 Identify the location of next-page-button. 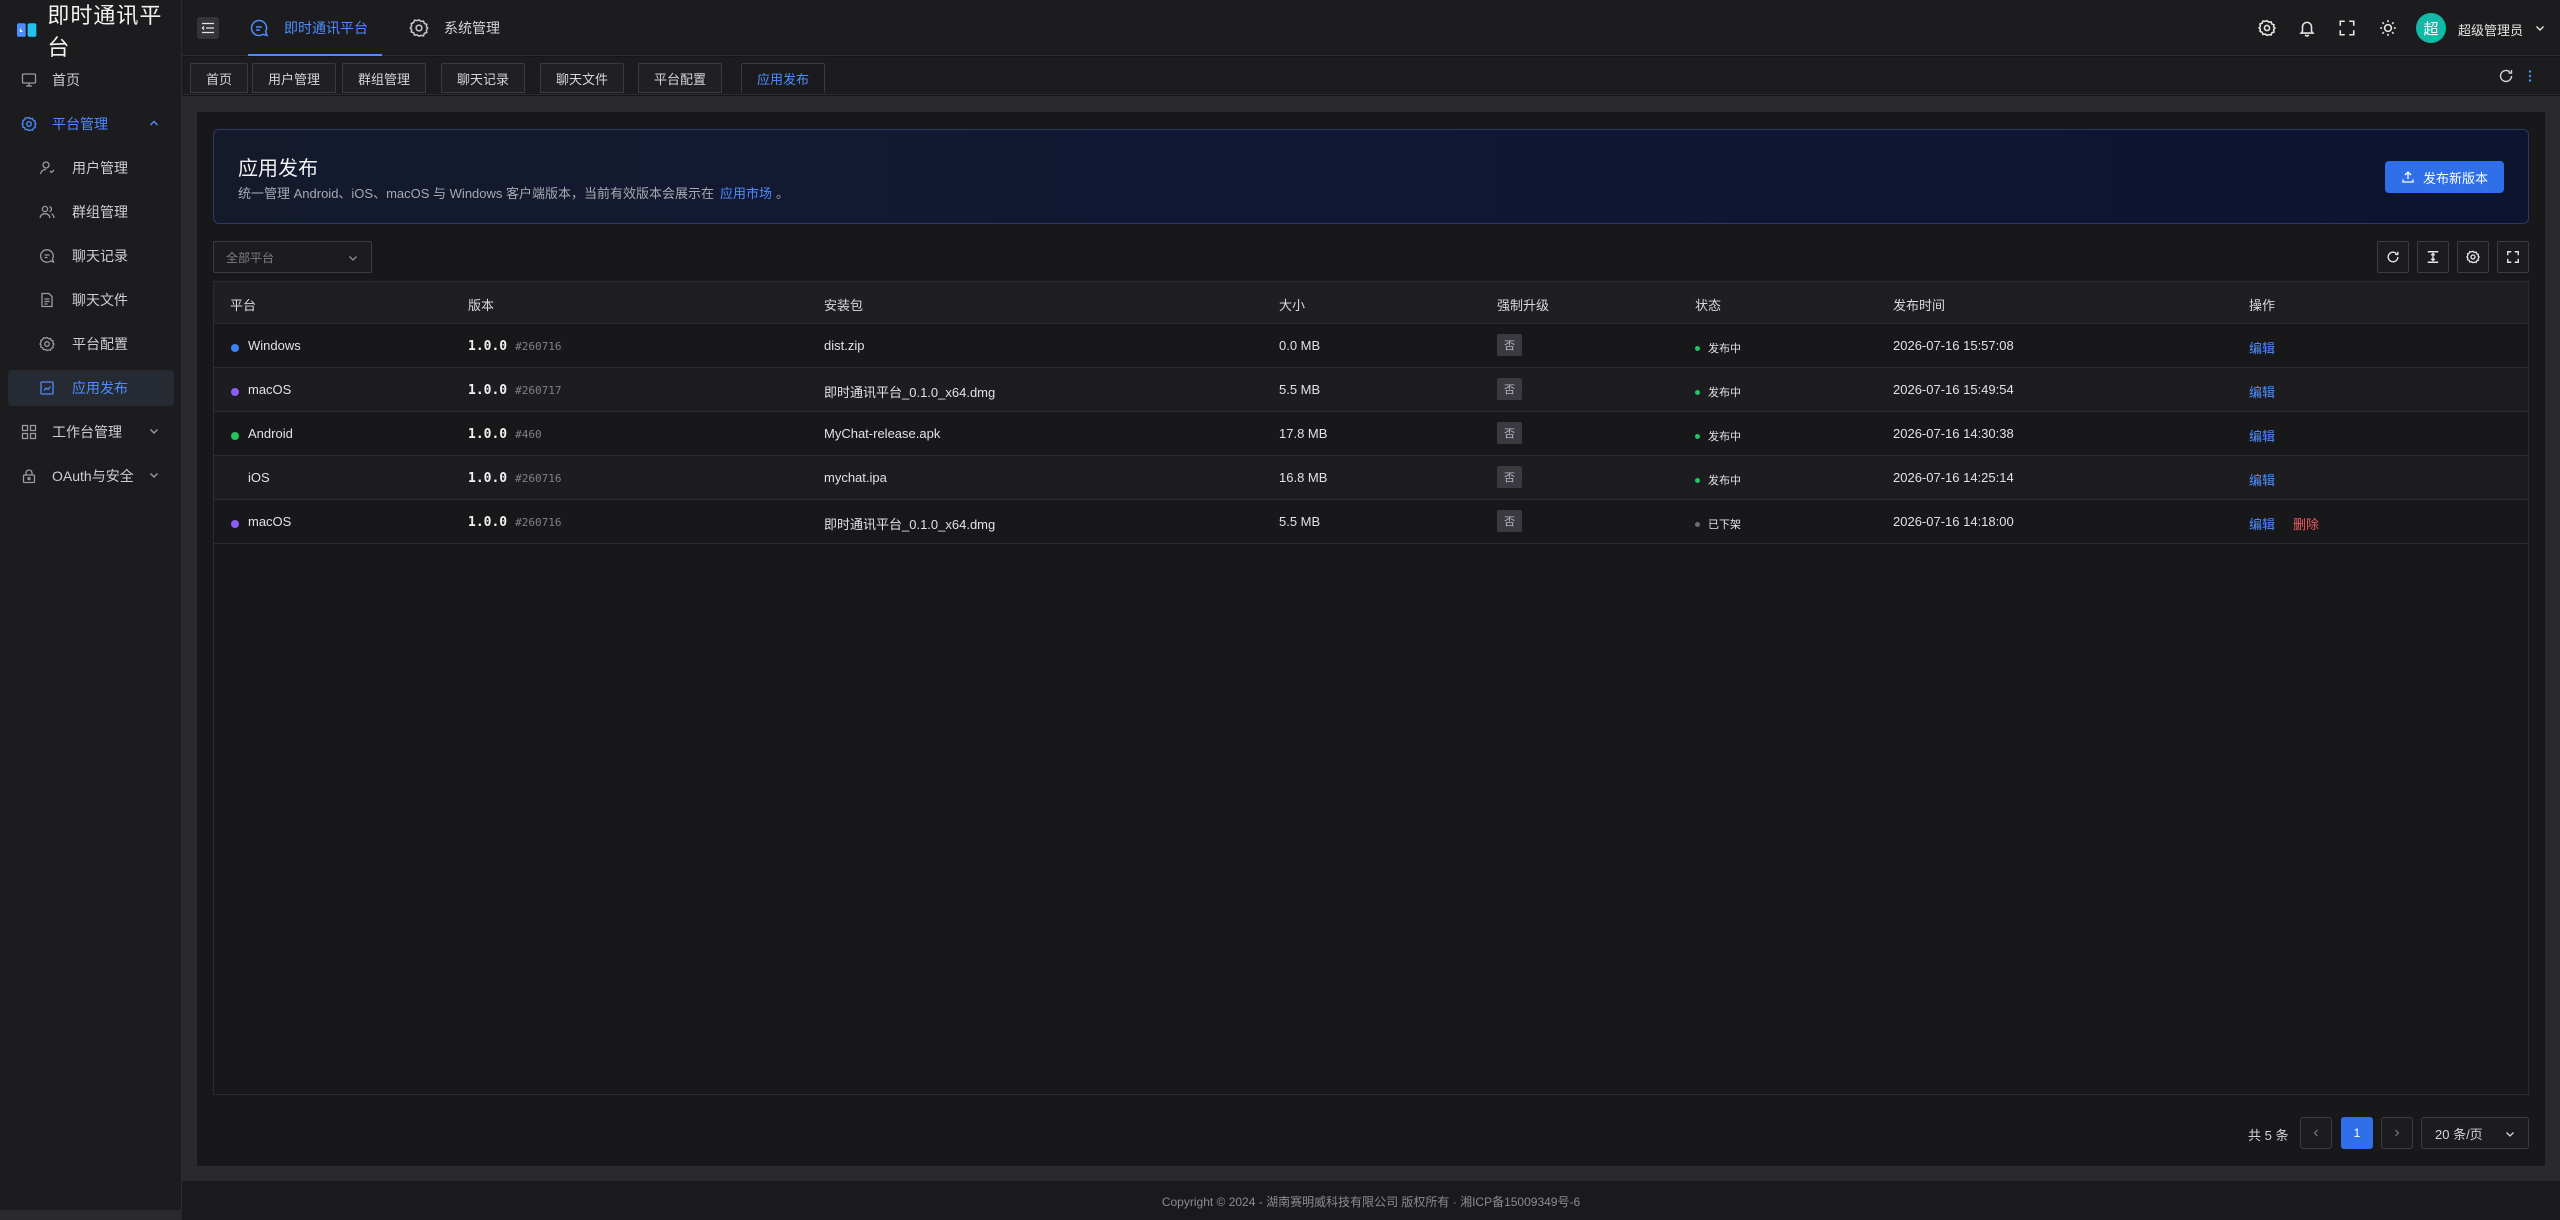
(2397, 1133).